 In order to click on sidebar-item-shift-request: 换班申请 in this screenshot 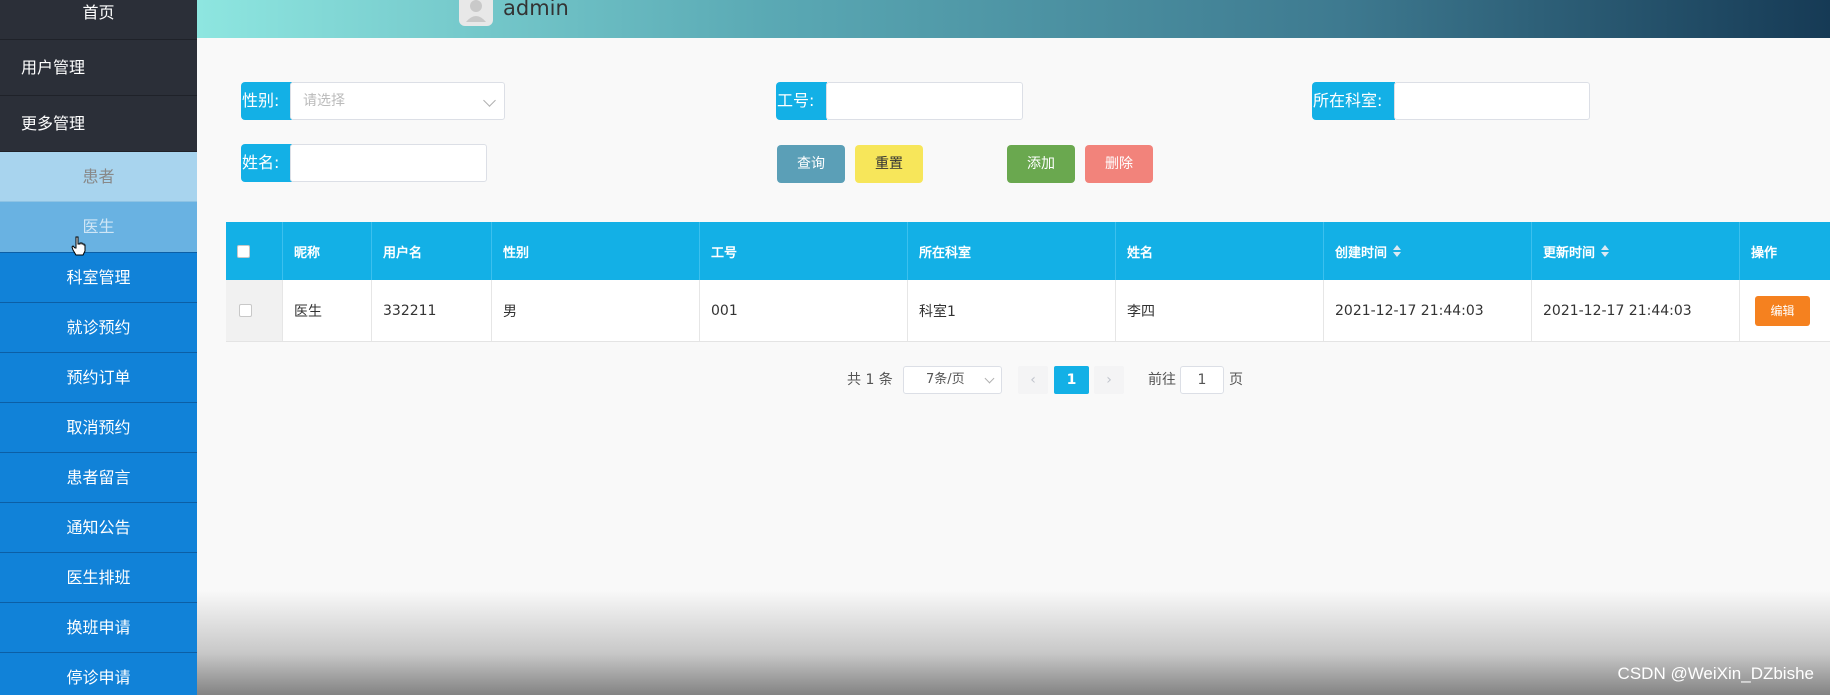, I will do `click(98, 627)`.